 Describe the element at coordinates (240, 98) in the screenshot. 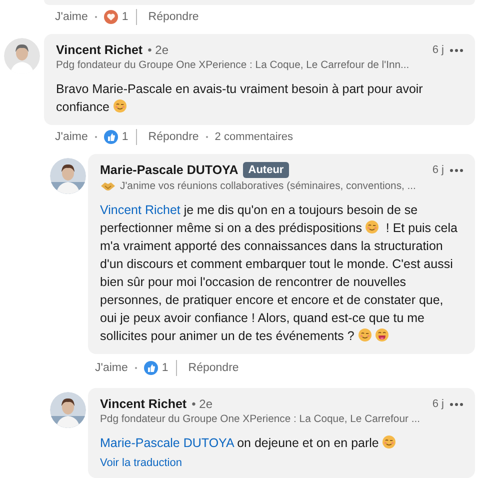

I see `comment-text: Bravo Marie-Pascale en avais-tu vraiment besoin à part pour avoir confiance` at that location.